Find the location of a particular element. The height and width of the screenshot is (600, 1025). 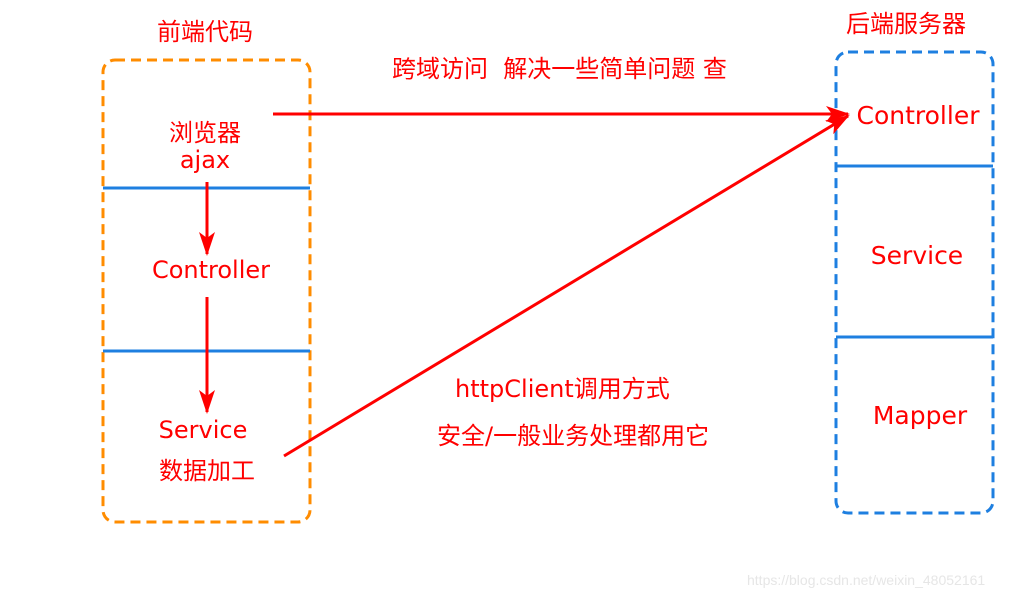

frontend-data-processing-label: 数据加工 is located at coordinates (207, 471).